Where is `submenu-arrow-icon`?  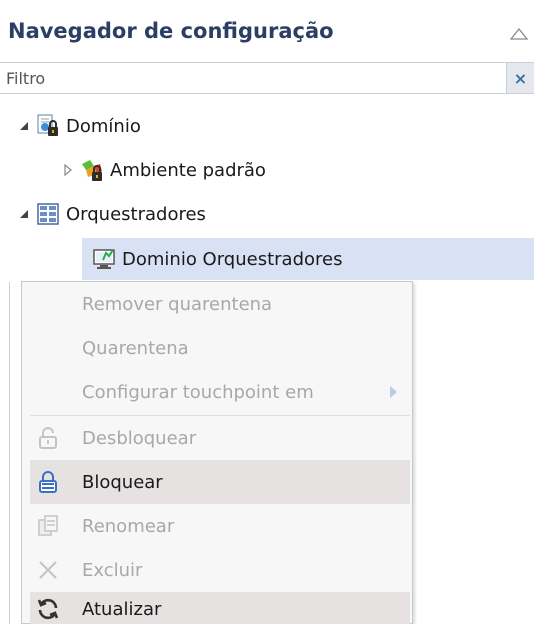 submenu-arrow-icon is located at coordinates (393, 392).